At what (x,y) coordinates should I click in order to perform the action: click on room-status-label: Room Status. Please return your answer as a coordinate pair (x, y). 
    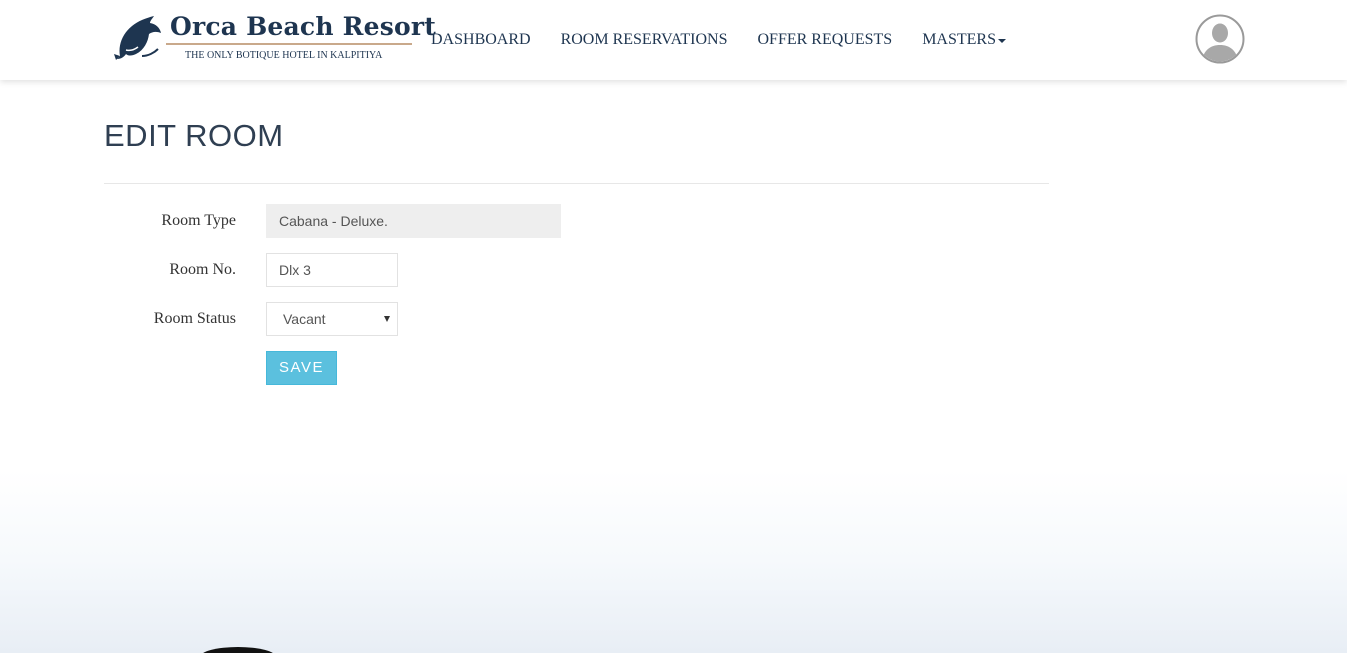
    Looking at the image, I should click on (194, 318).